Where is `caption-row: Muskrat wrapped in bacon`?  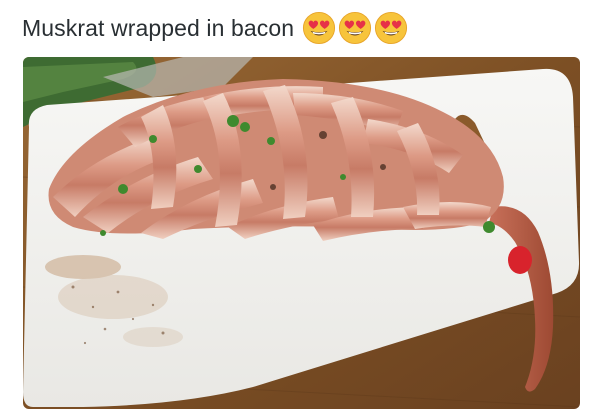
caption-row: Muskrat wrapped in bacon is located at coordinates (215, 28).